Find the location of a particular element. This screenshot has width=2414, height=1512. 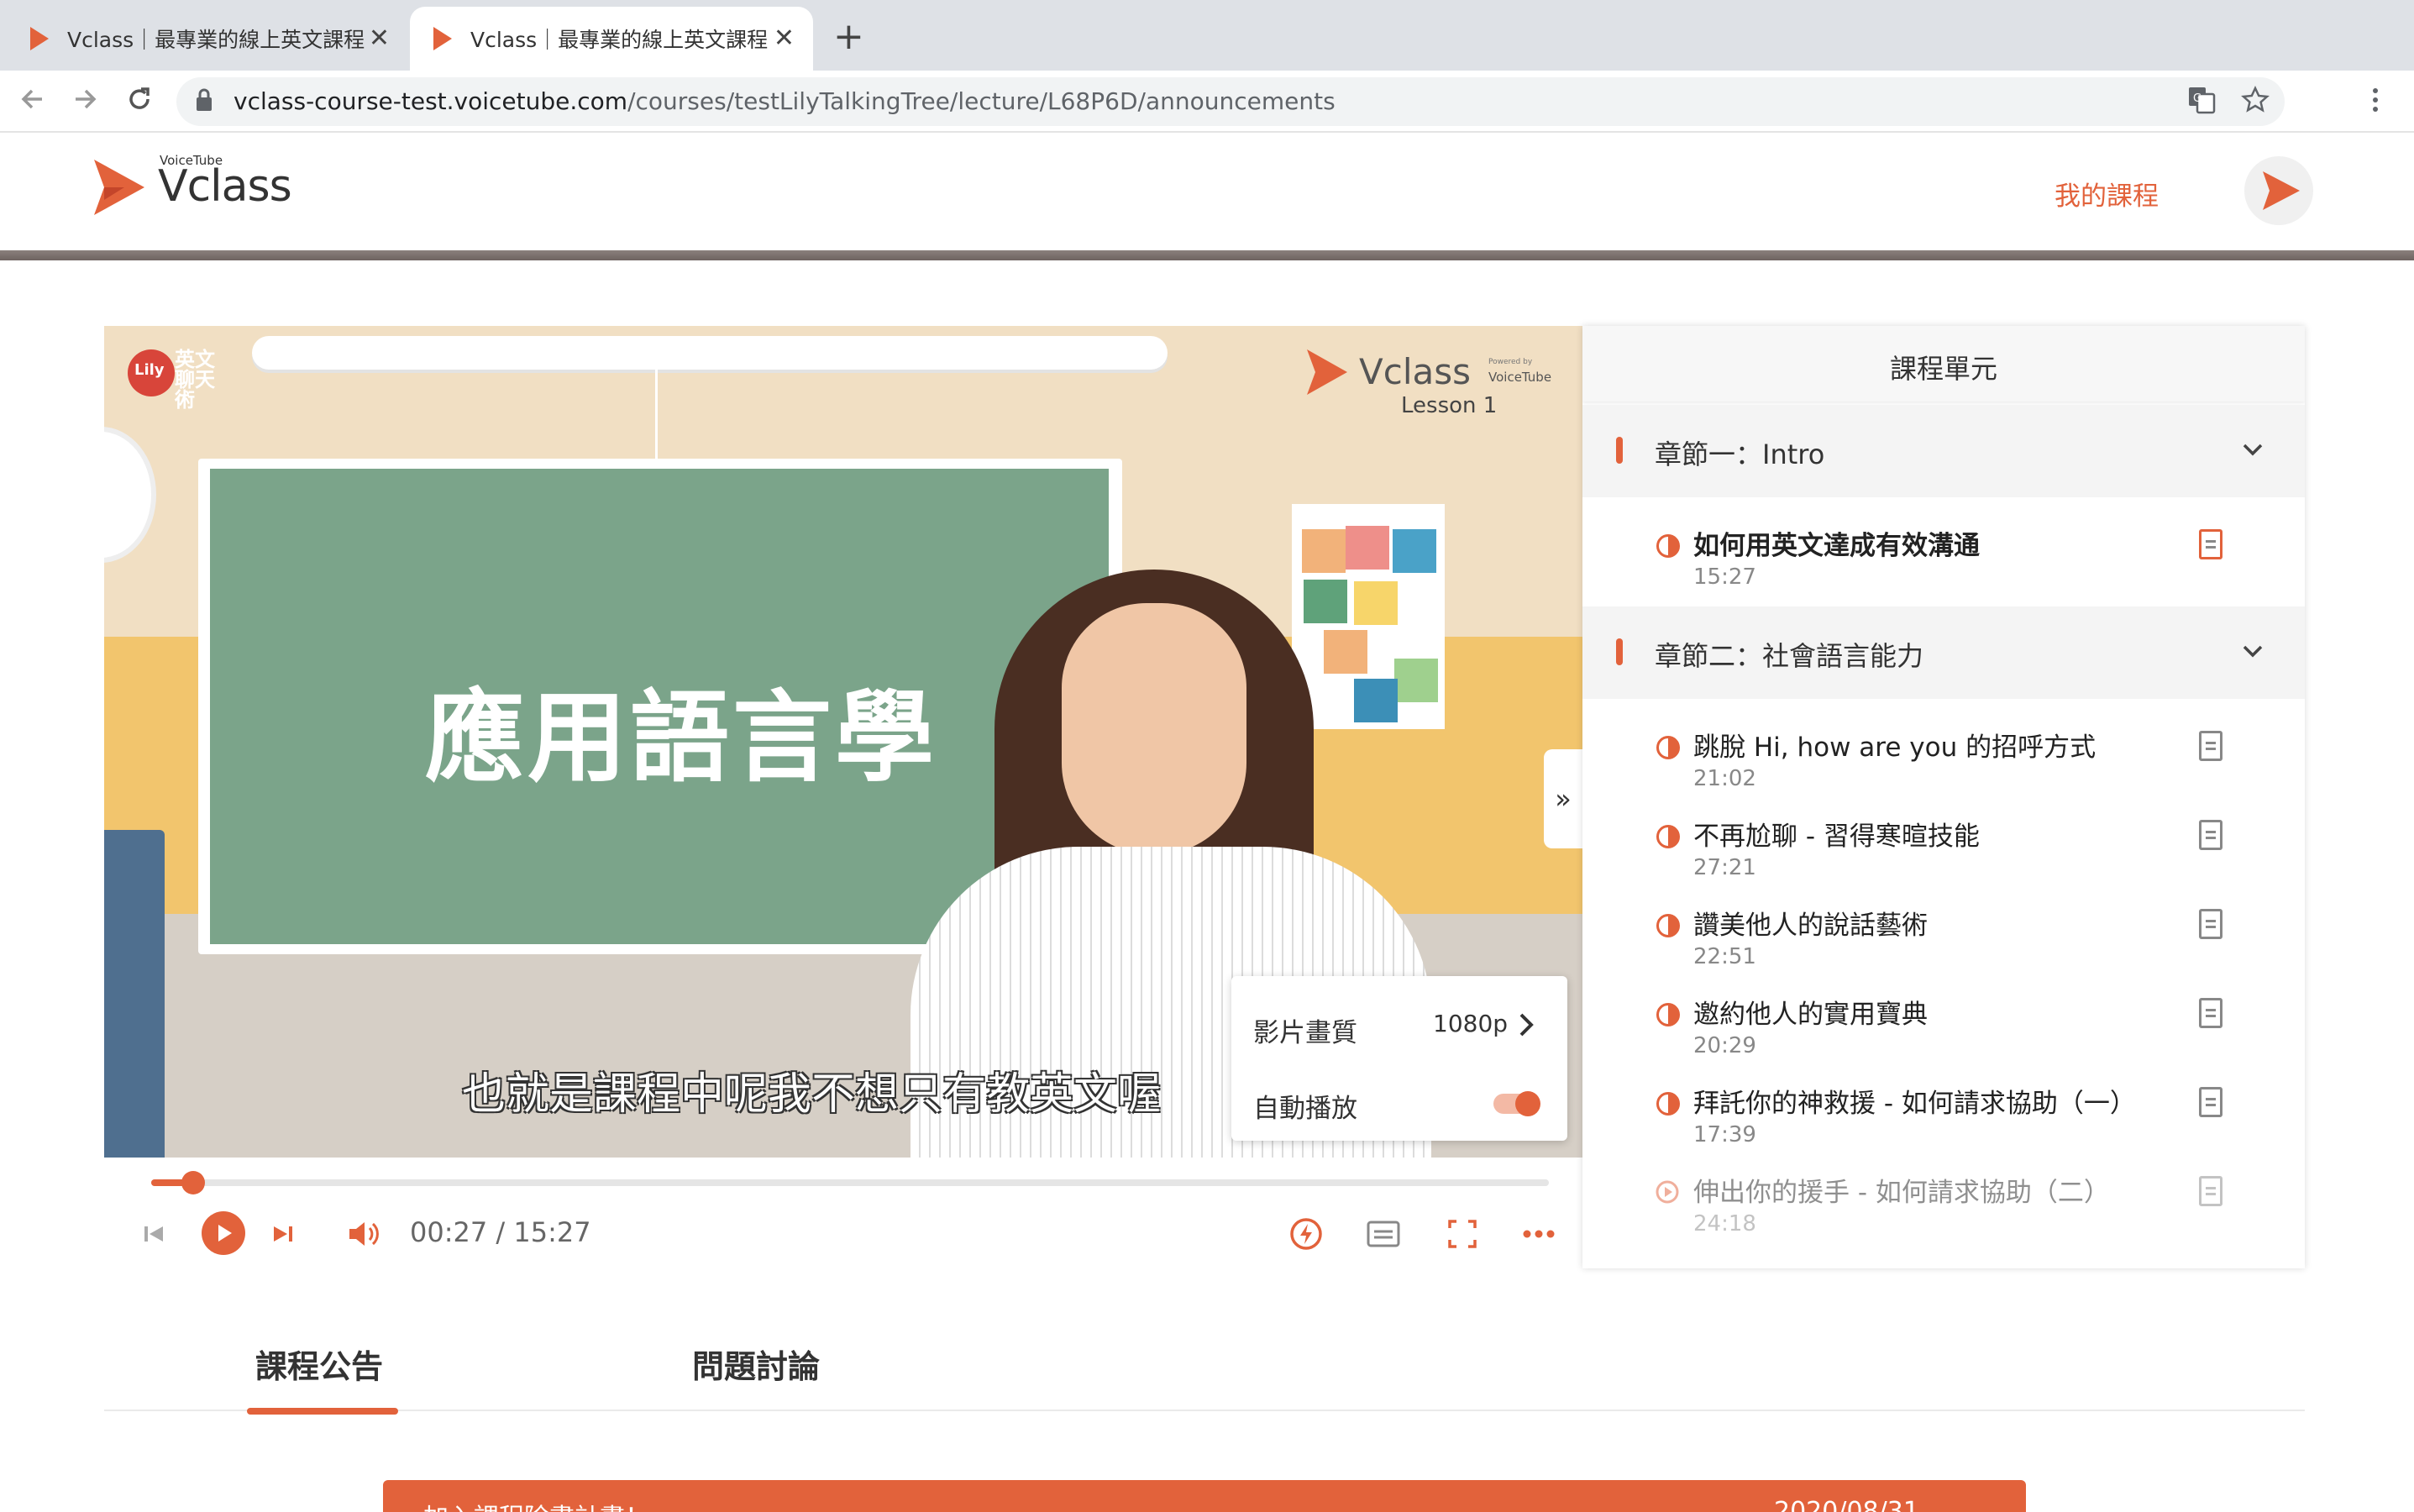

chapter-title: 章節一：Intro is located at coordinates (1740, 454).